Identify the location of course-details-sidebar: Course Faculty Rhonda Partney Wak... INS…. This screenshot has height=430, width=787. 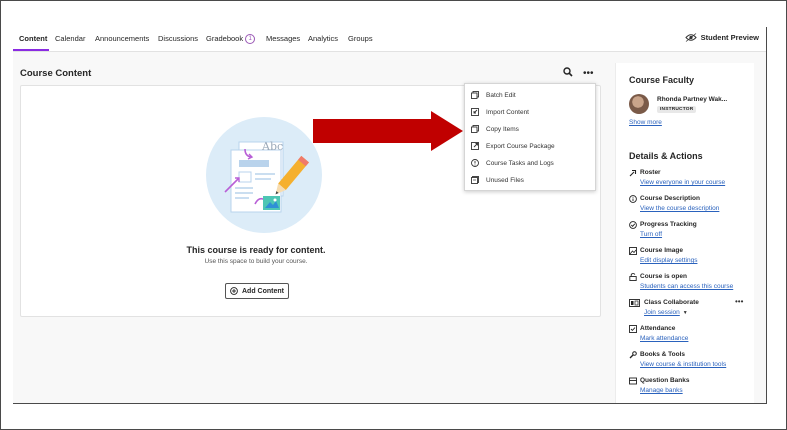
(684, 233).